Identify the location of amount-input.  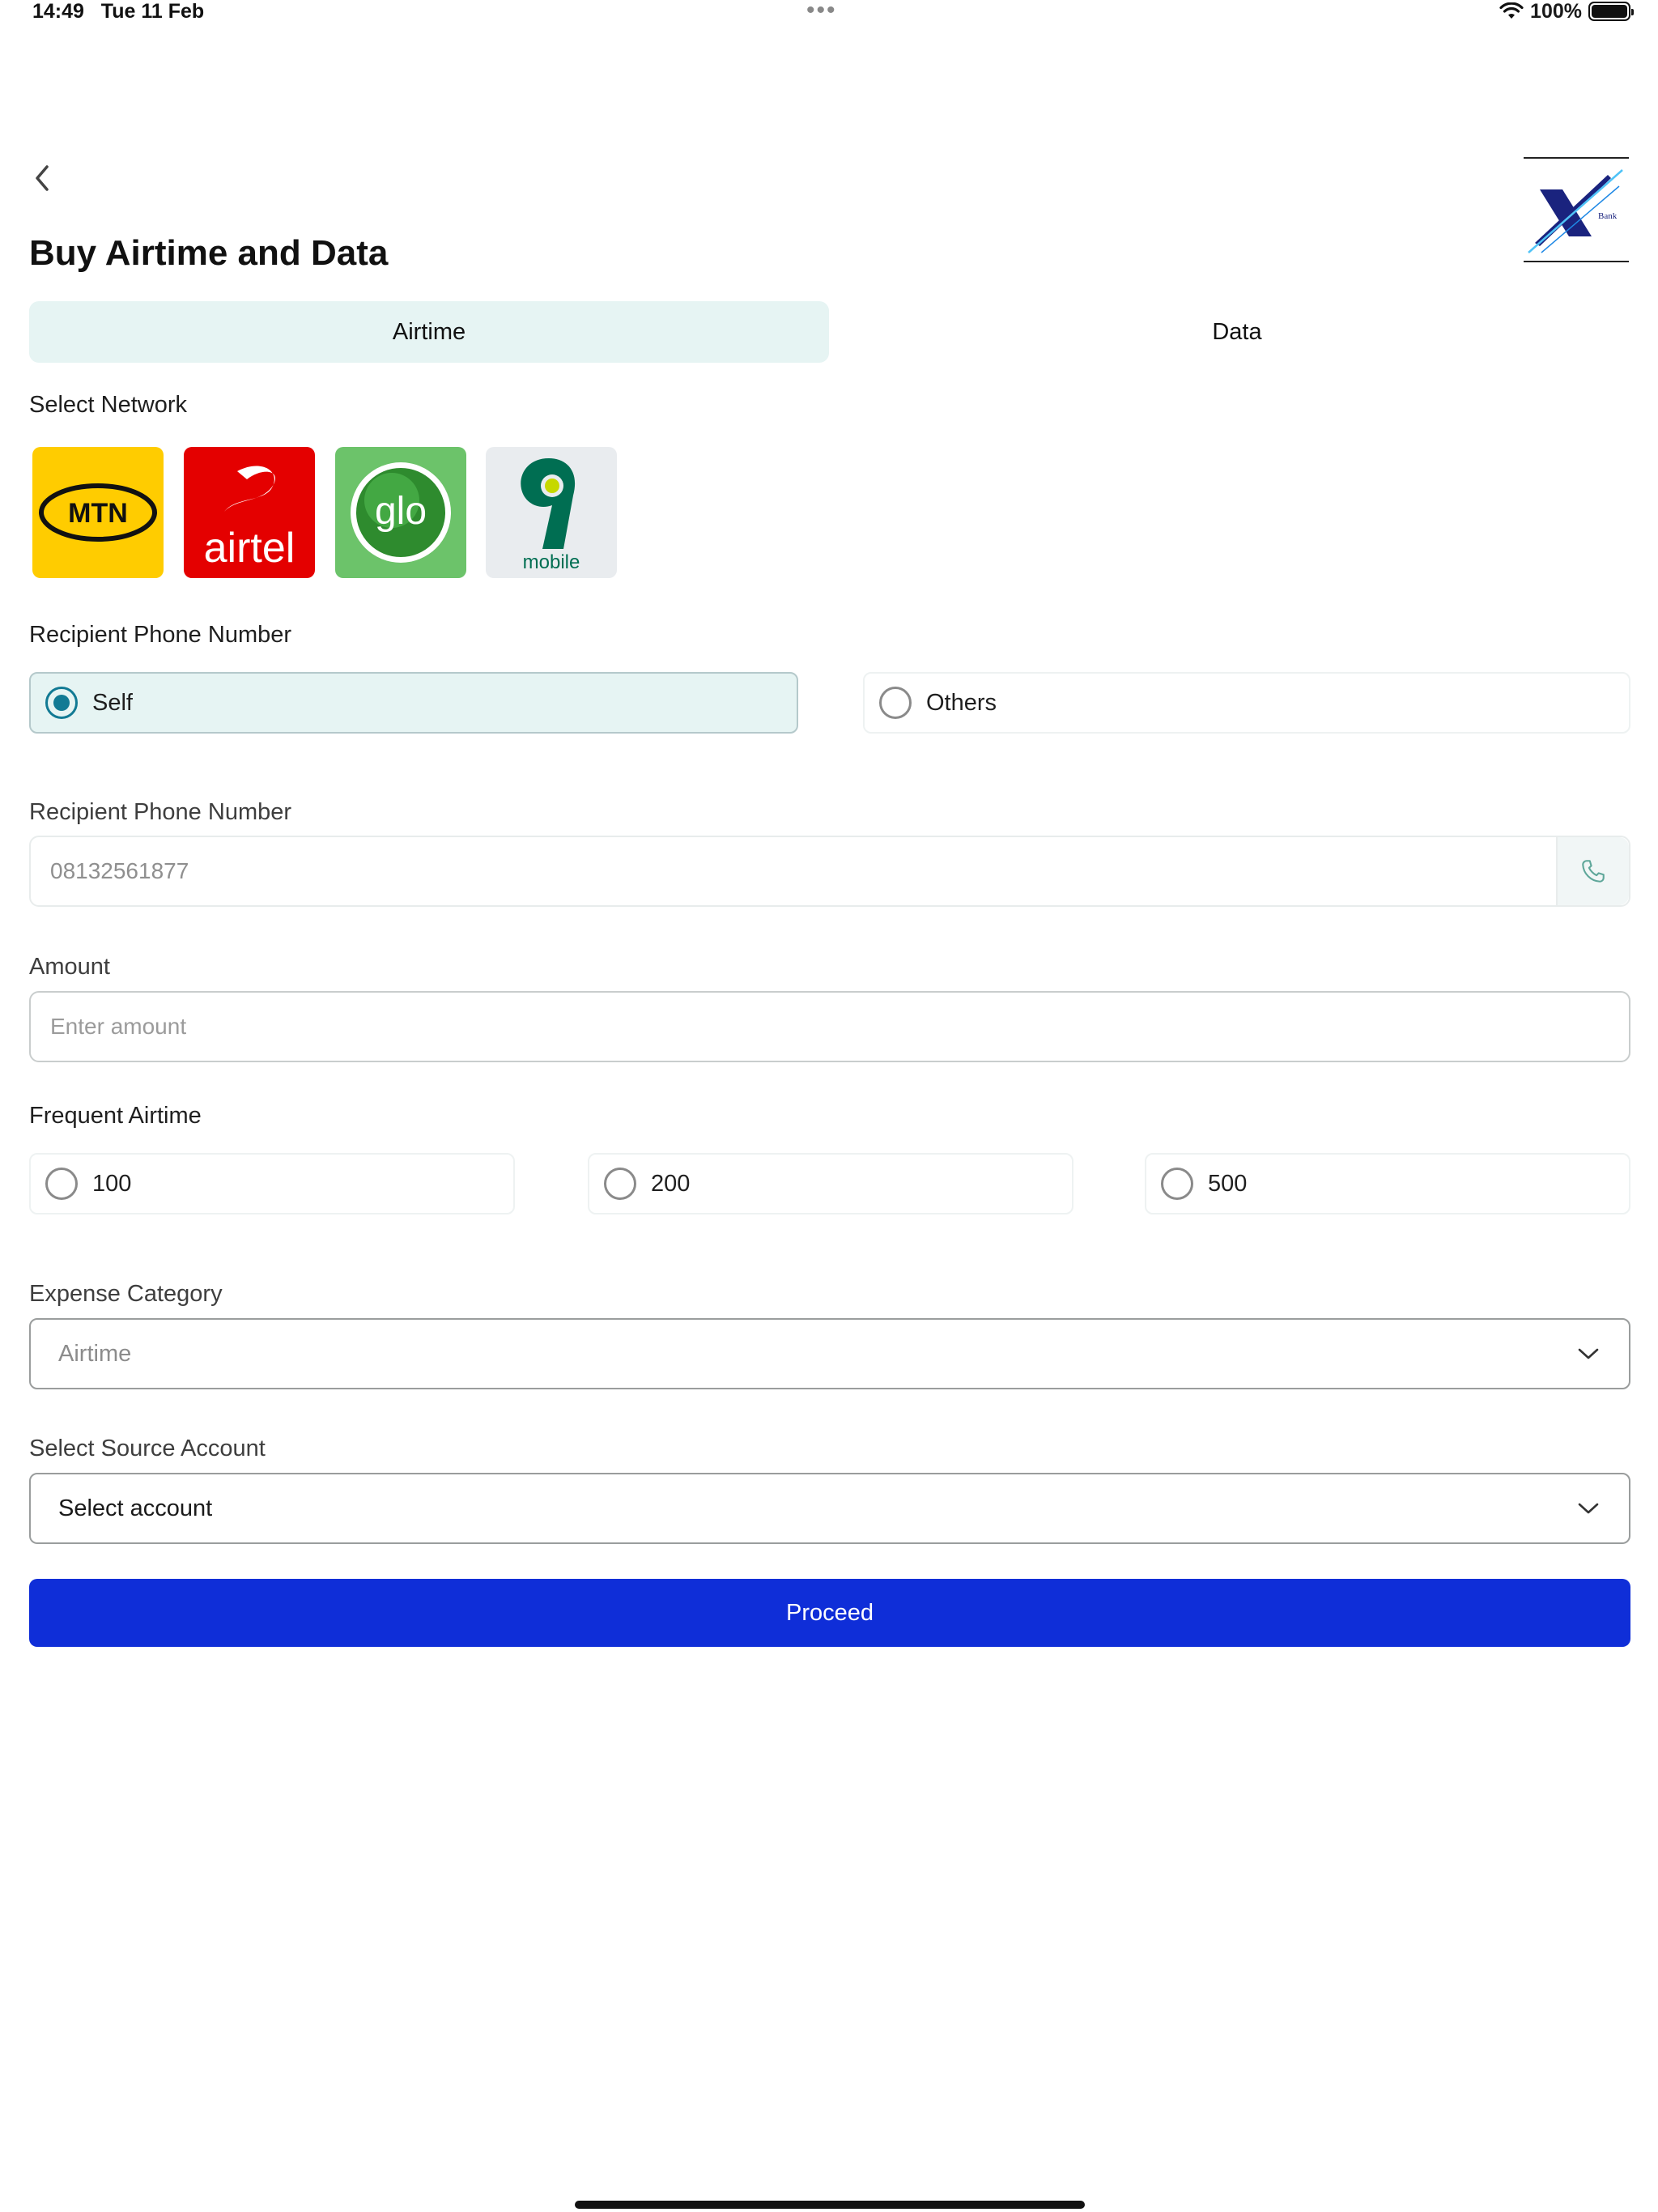
(829, 1027).